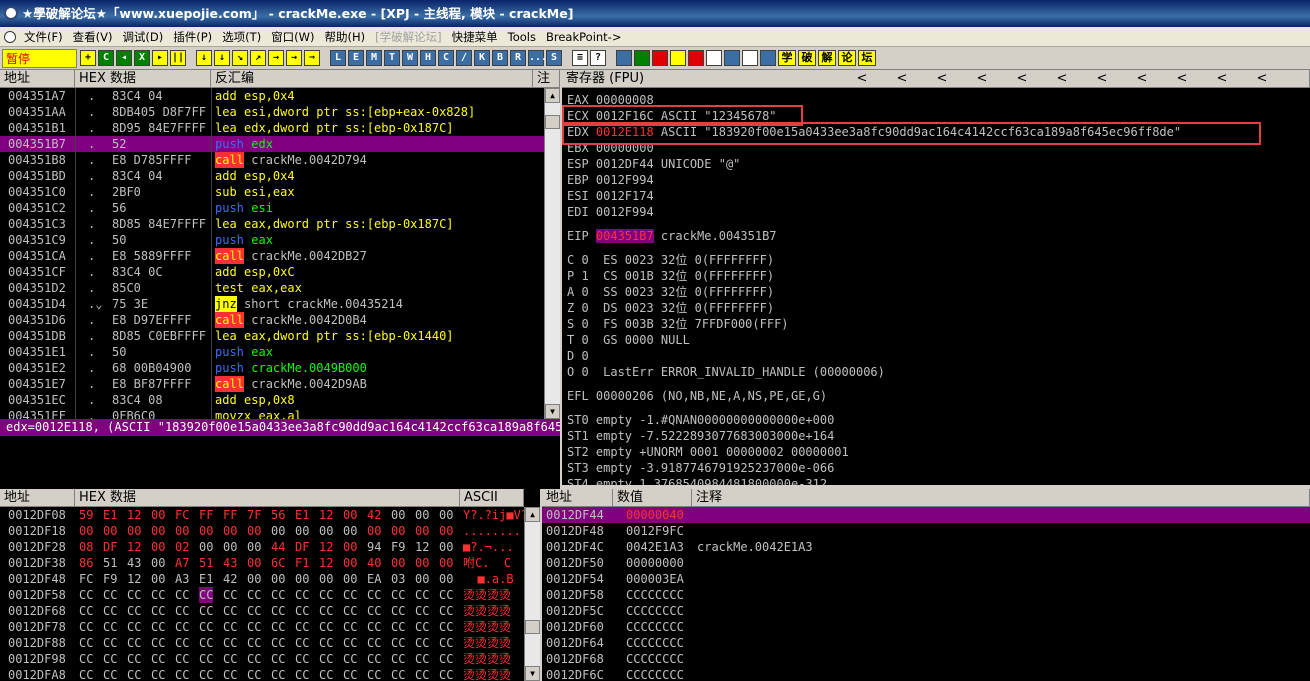  Describe the element at coordinates (272, 304) in the screenshot. I see `disasm-row: 004351D4 .⌄ 75 3E jnz short crackMe.00435214` at that location.